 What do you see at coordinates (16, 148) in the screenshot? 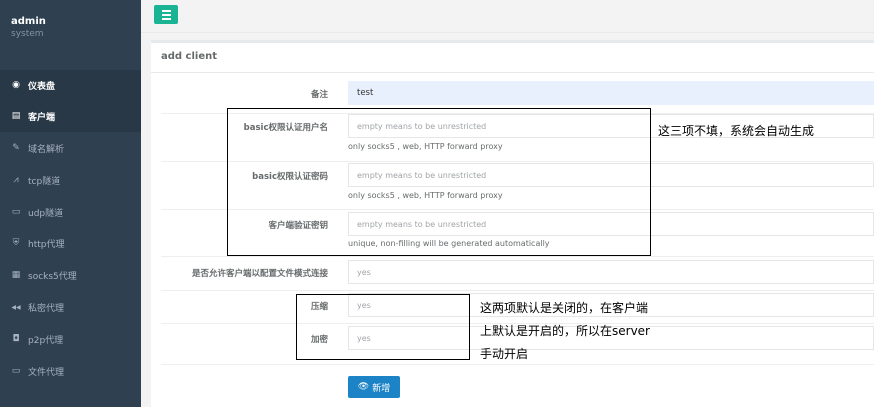
I see `link-icon: ✎` at bounding box center [16, 148].